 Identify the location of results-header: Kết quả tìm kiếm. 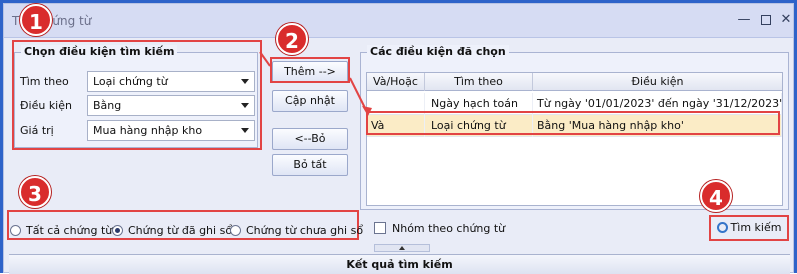
(399, 264).